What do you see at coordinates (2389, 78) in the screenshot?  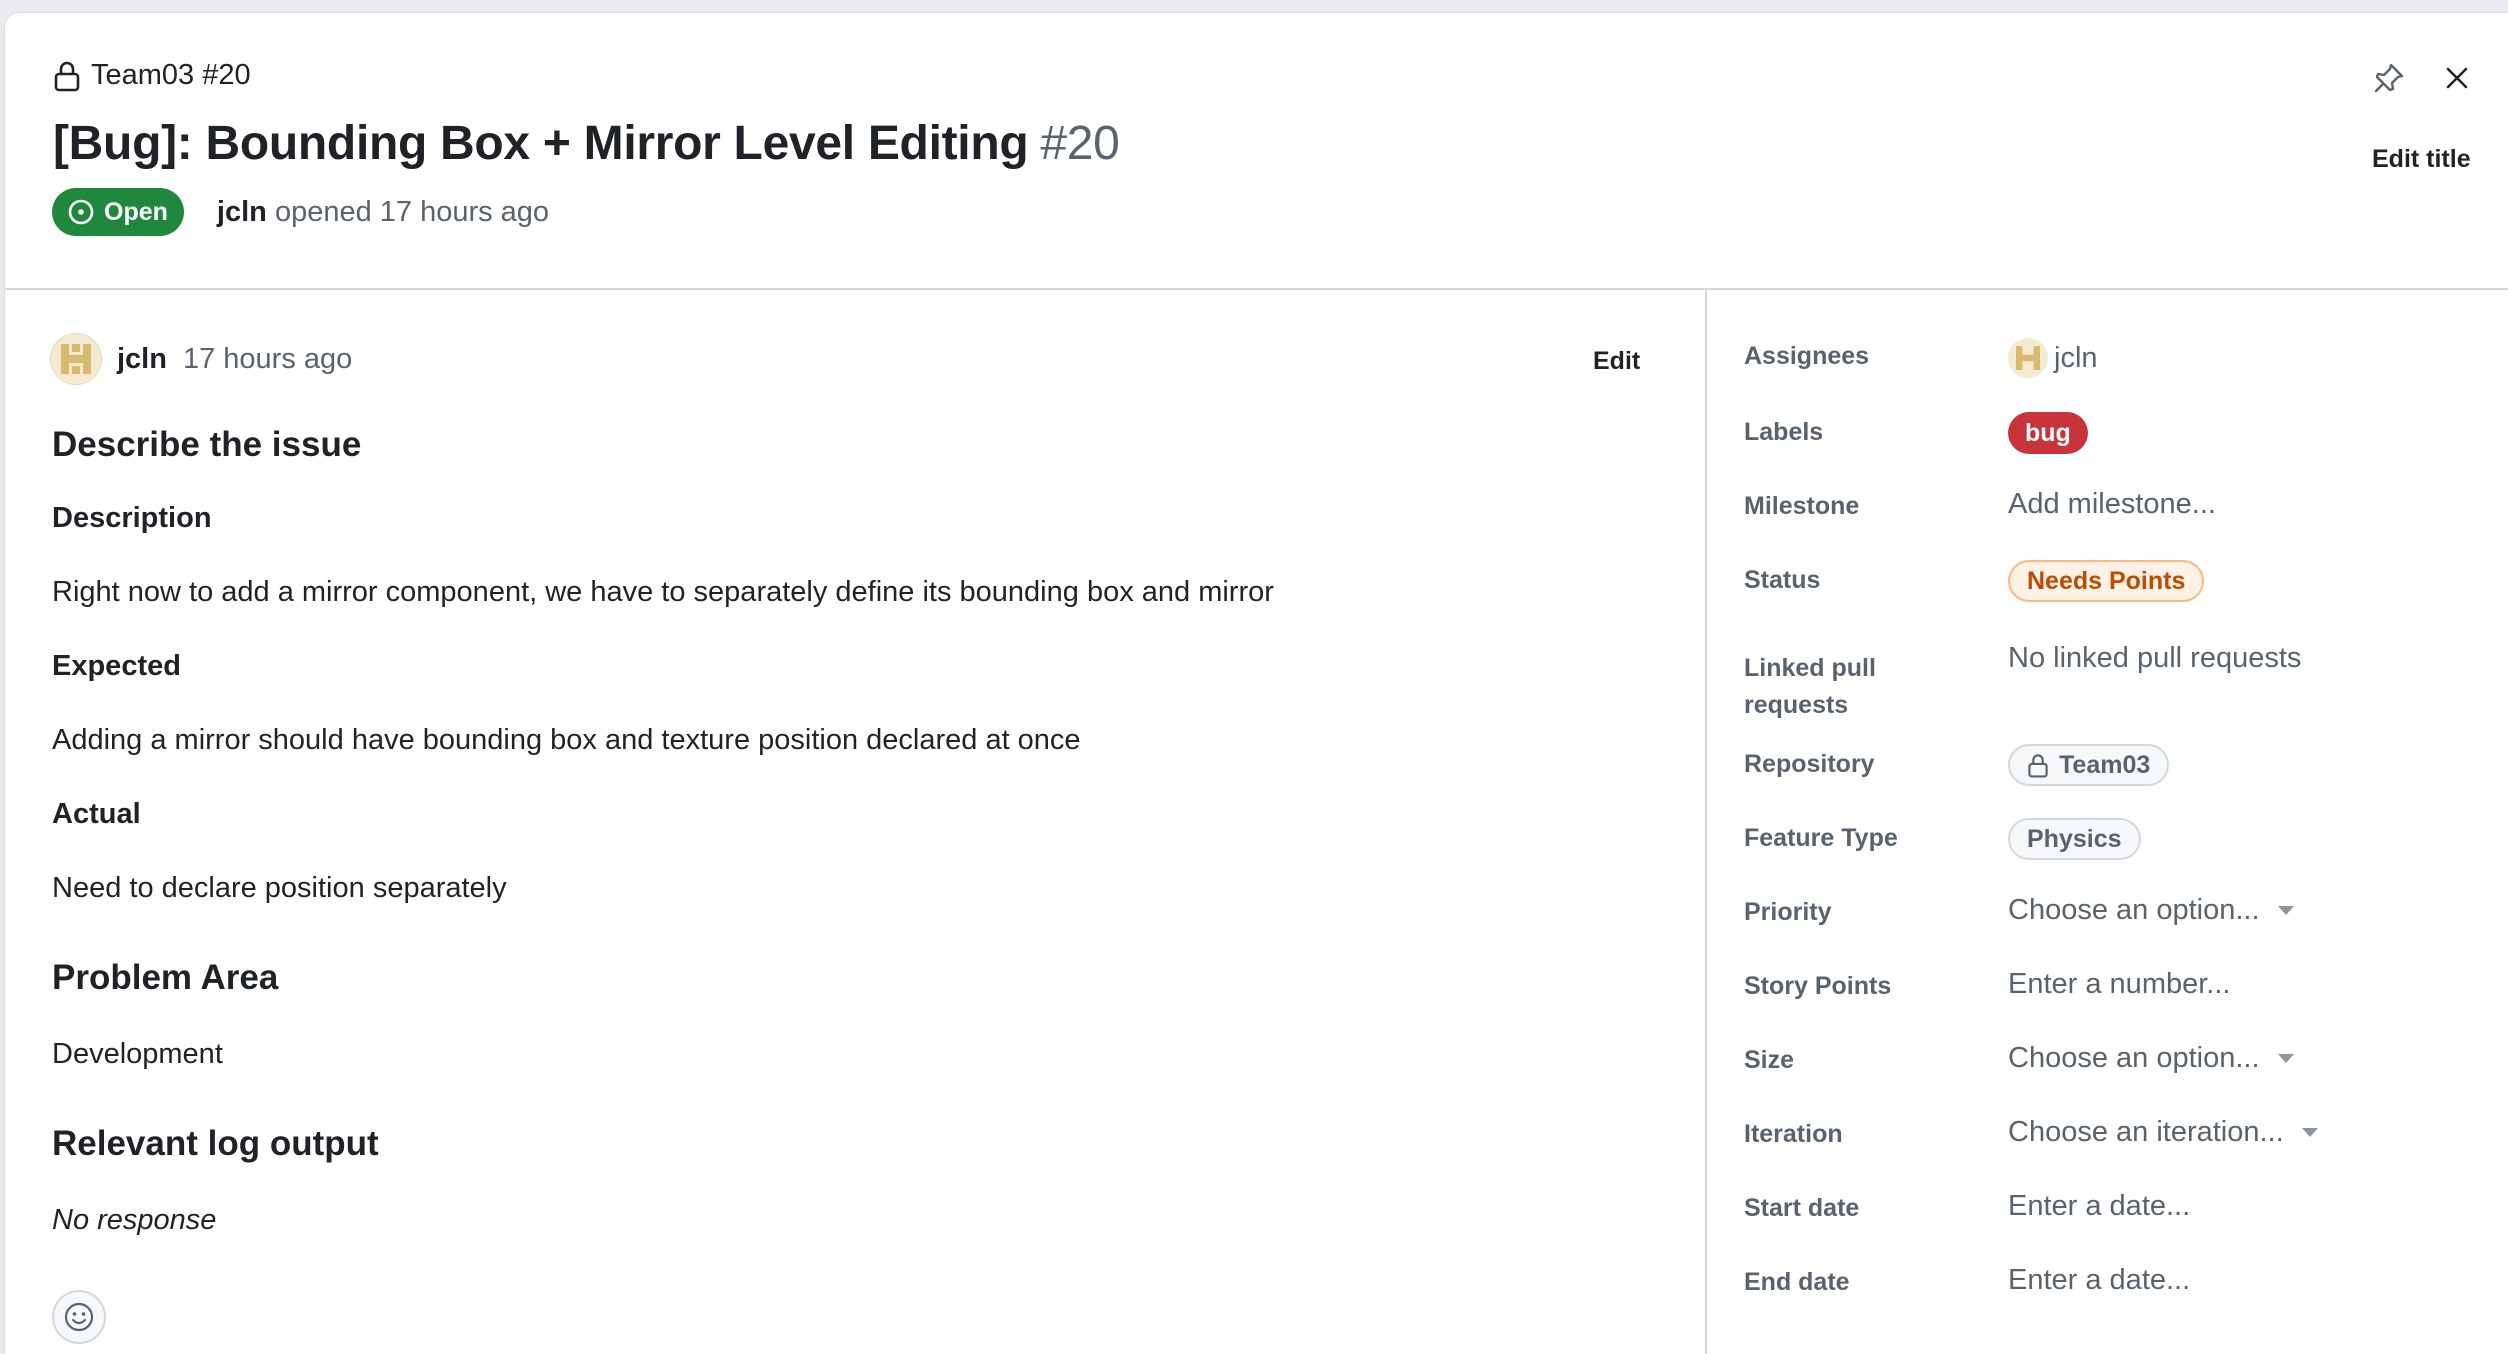 I see `pin-icon` at bounding box center [2389, 78].